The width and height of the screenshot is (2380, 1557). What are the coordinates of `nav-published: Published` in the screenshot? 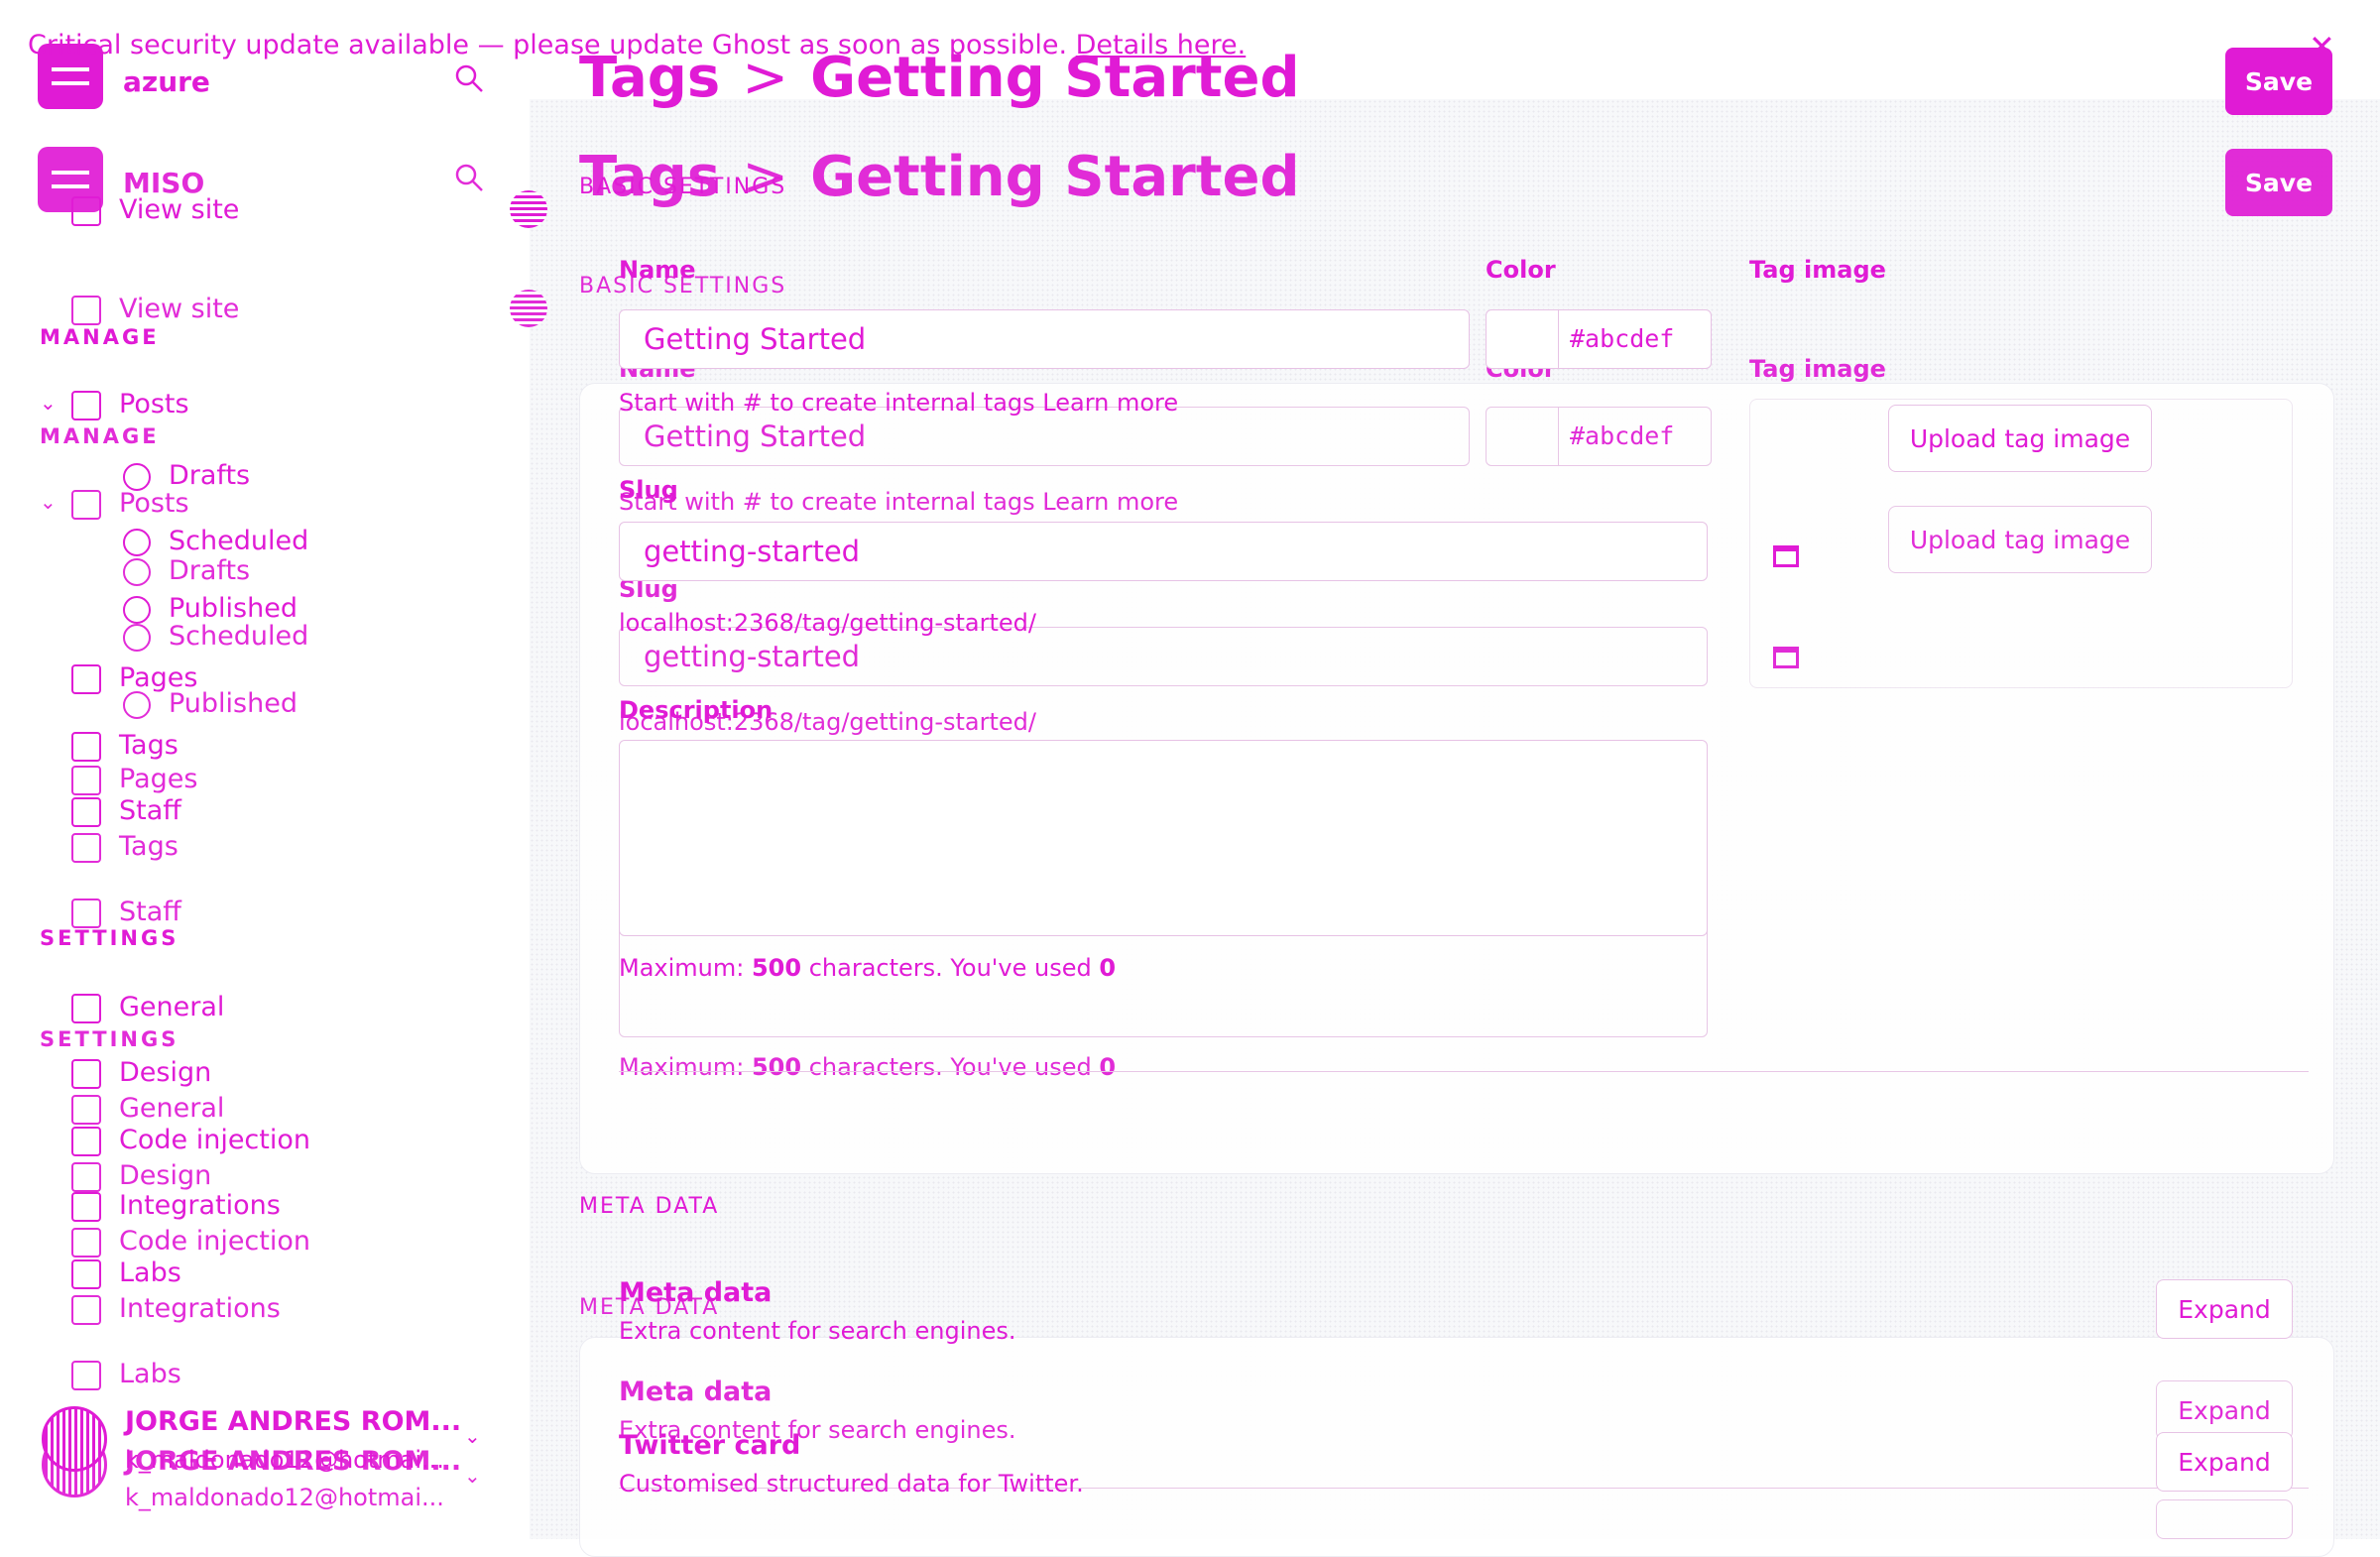 It's located at (210, 608).